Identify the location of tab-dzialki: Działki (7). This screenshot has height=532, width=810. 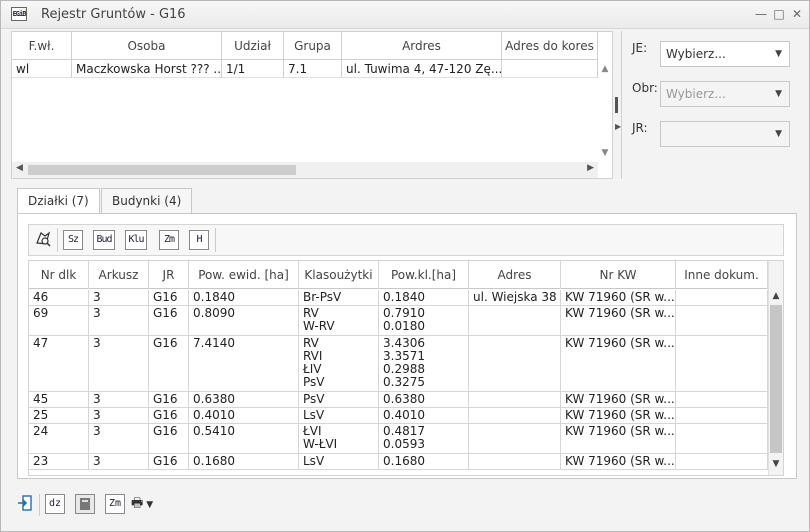
(58, 201).